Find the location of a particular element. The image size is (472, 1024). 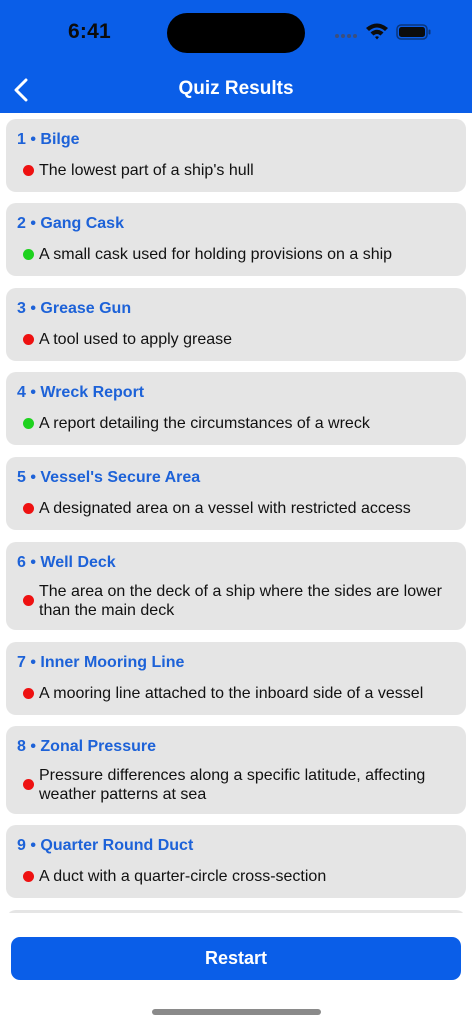

result-term: 9 • Quarter Round Duct is located at coordinates (105, 845).